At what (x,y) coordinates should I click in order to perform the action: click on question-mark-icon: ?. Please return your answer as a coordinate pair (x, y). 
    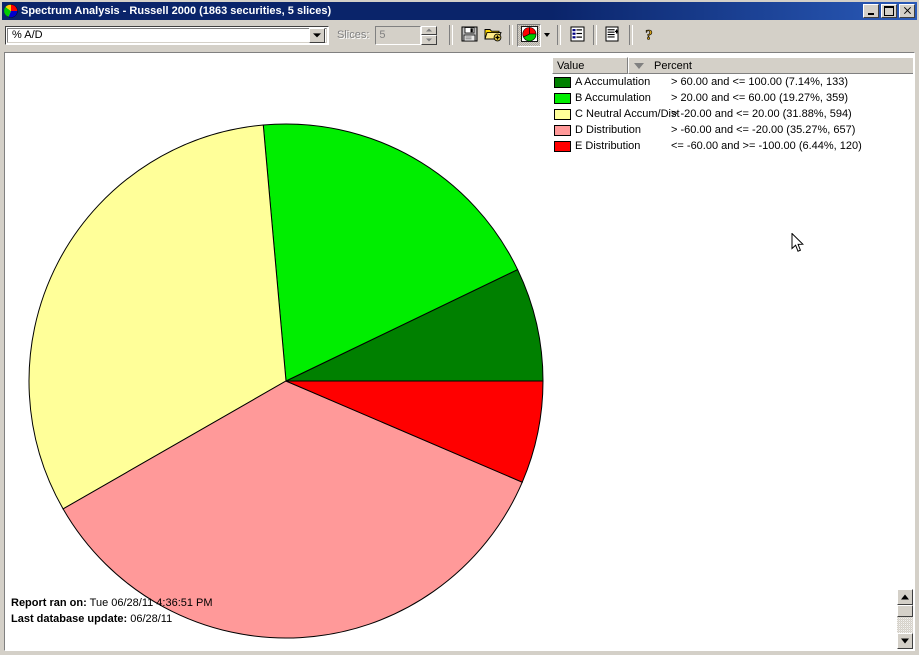
    Looking at the image, I should click on (649, 35).